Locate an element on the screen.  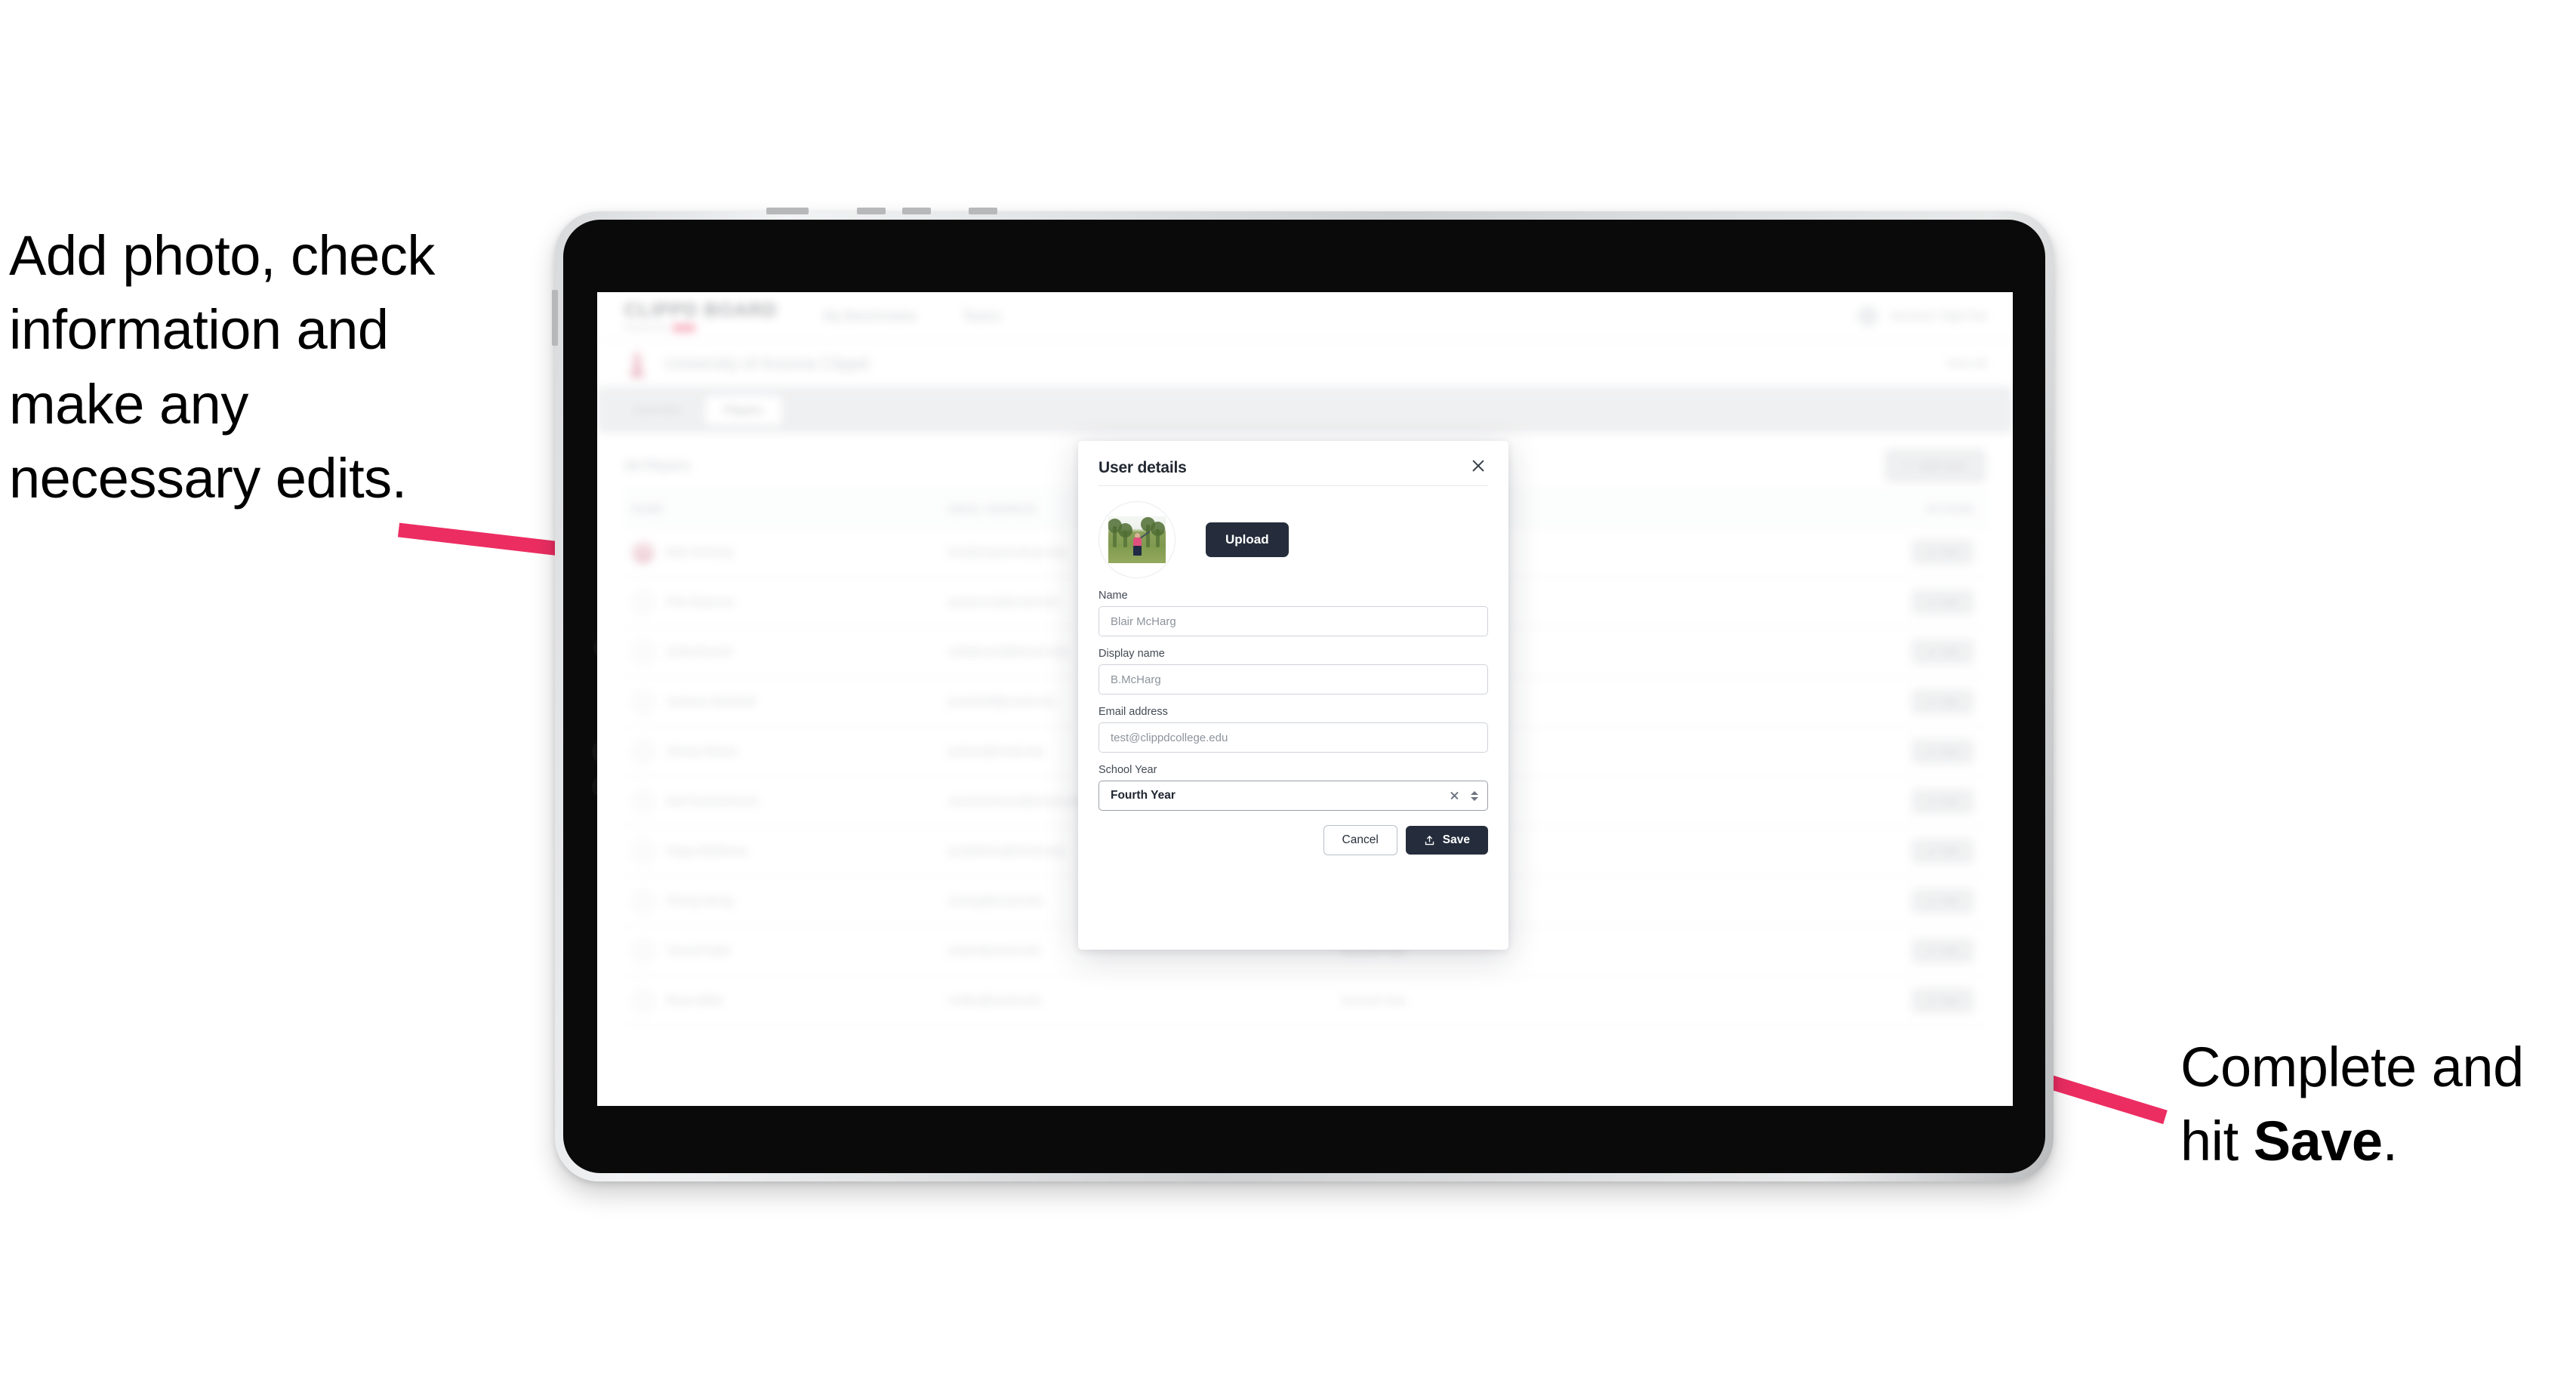
golfer-photo is located at coordinates (1137, 539).